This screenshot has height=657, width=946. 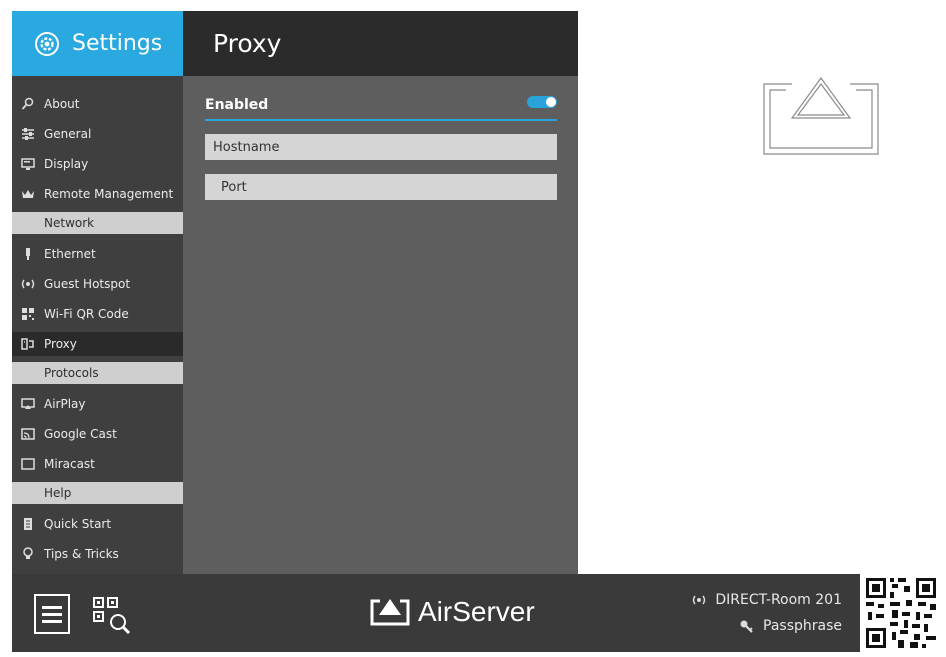 What do you see at coordinates (28, 314) in the screenshot?
I see `qr-code-icon` at bounding box center [28, 314].